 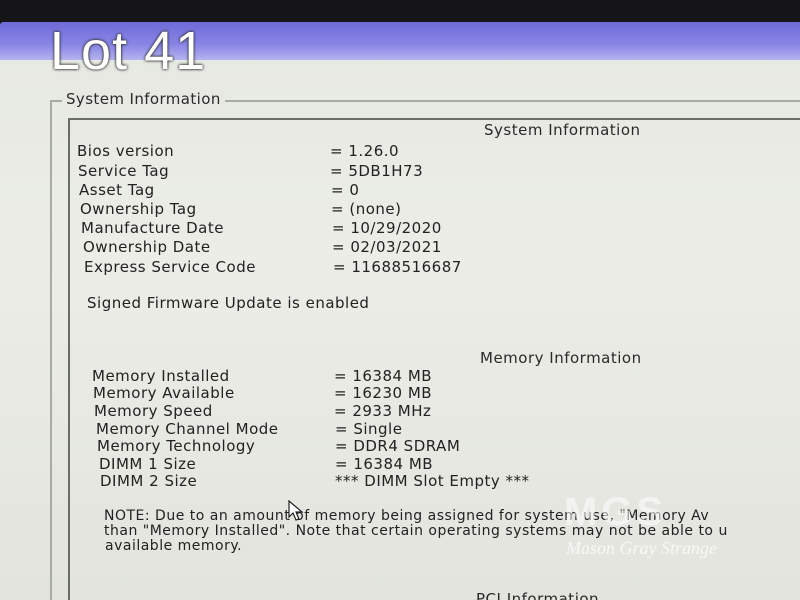 What do you see at coordinates (387, 247) in the screenshot?
I see `row-value-ownership-date: = 02/03/2021` at bounding box center [387, 247].